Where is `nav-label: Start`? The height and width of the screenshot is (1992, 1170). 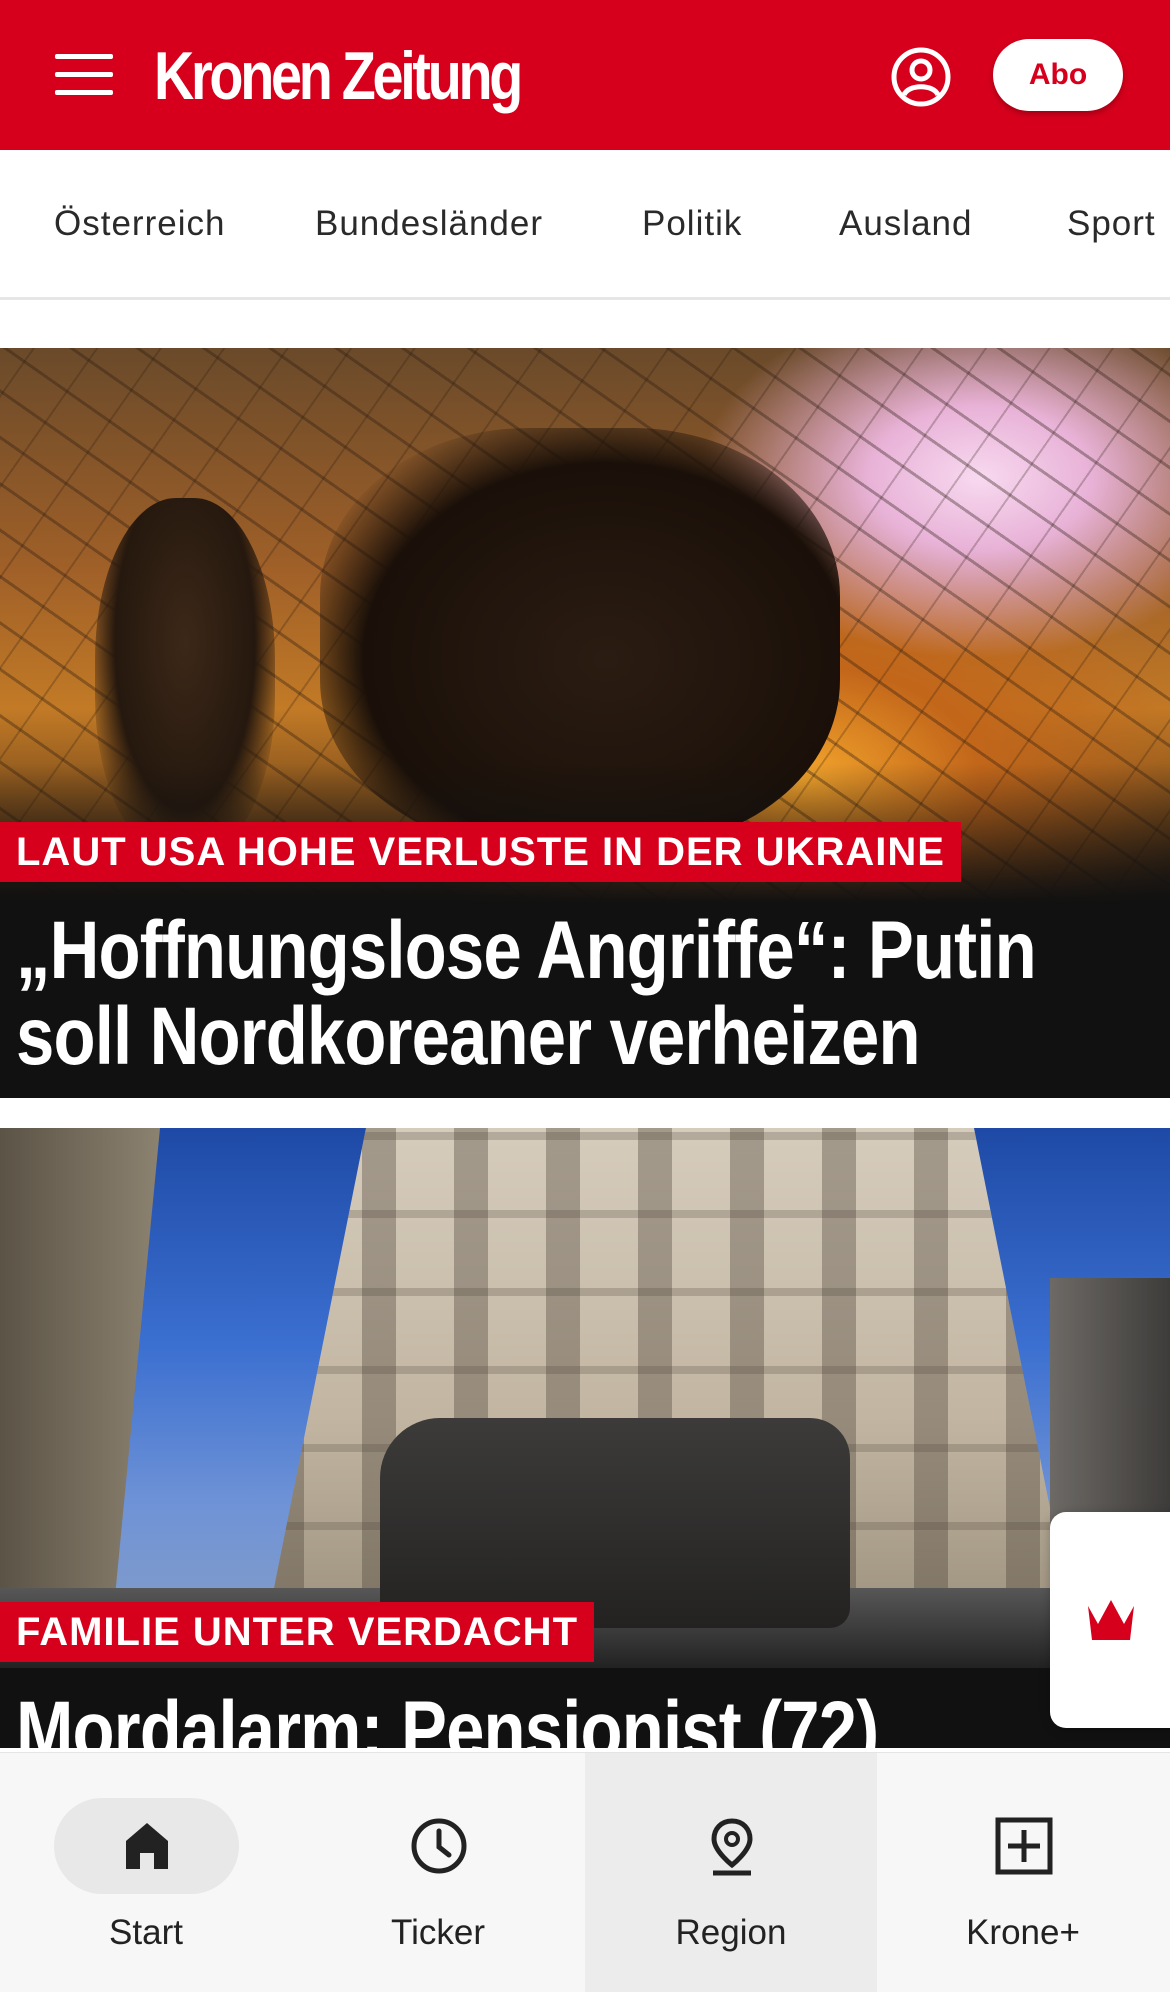
nav-label: Start is located at coordinates (146, 1932).